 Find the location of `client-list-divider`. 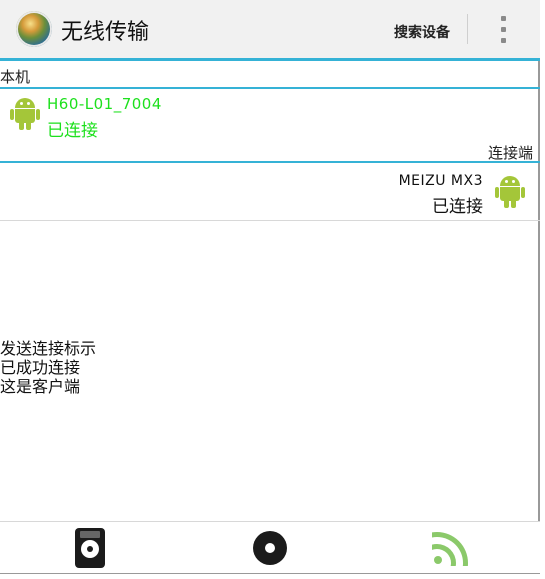

client-list-divider is located at coordinates (270, 220).